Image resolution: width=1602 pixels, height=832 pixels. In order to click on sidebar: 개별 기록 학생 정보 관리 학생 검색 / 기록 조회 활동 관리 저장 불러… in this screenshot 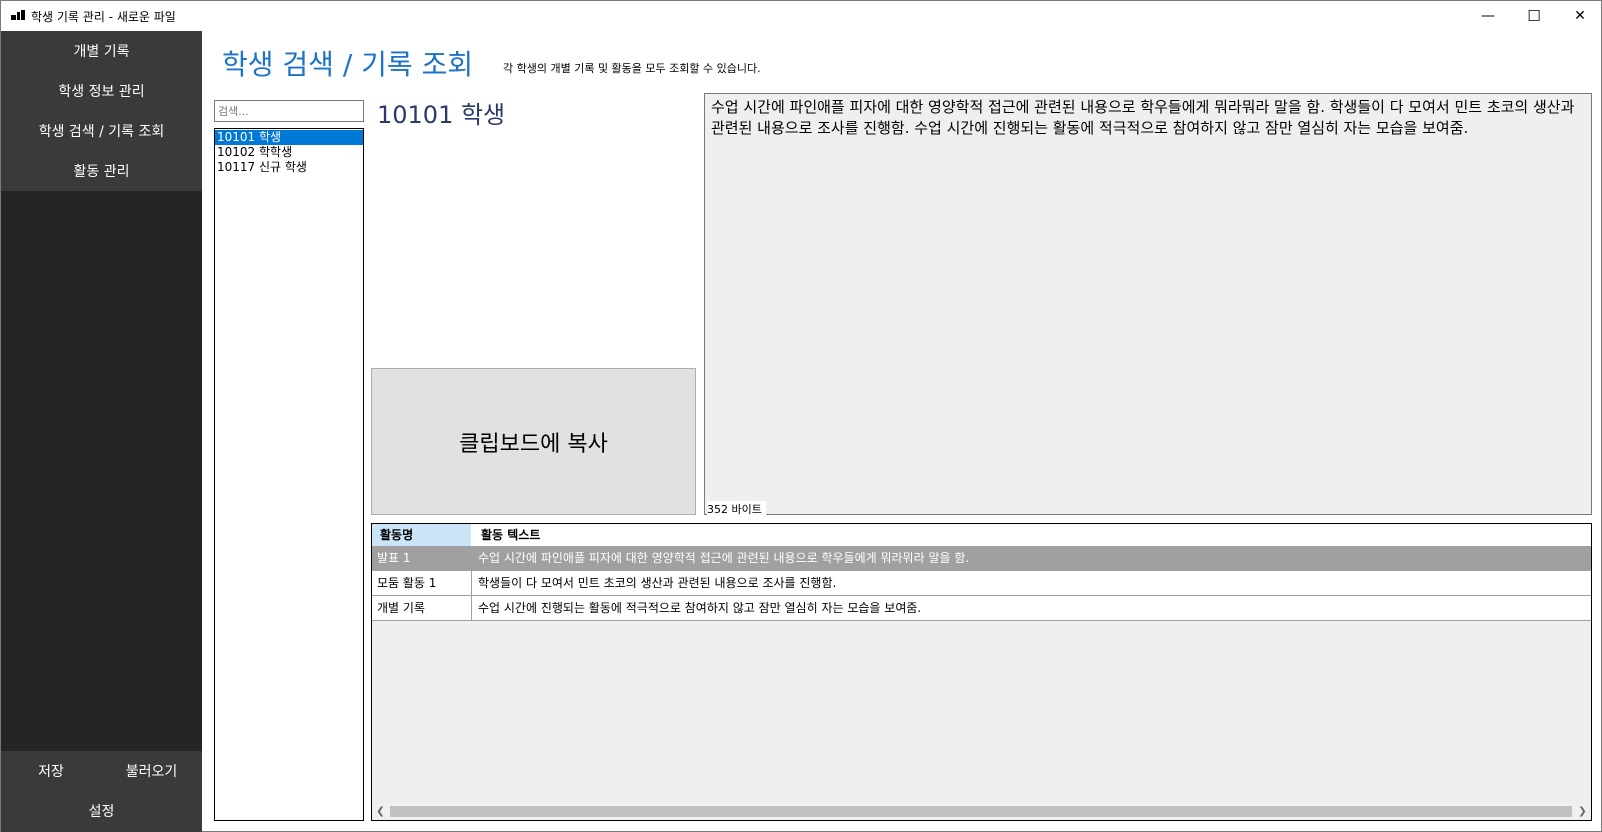, I will do `click(101, 431)`.